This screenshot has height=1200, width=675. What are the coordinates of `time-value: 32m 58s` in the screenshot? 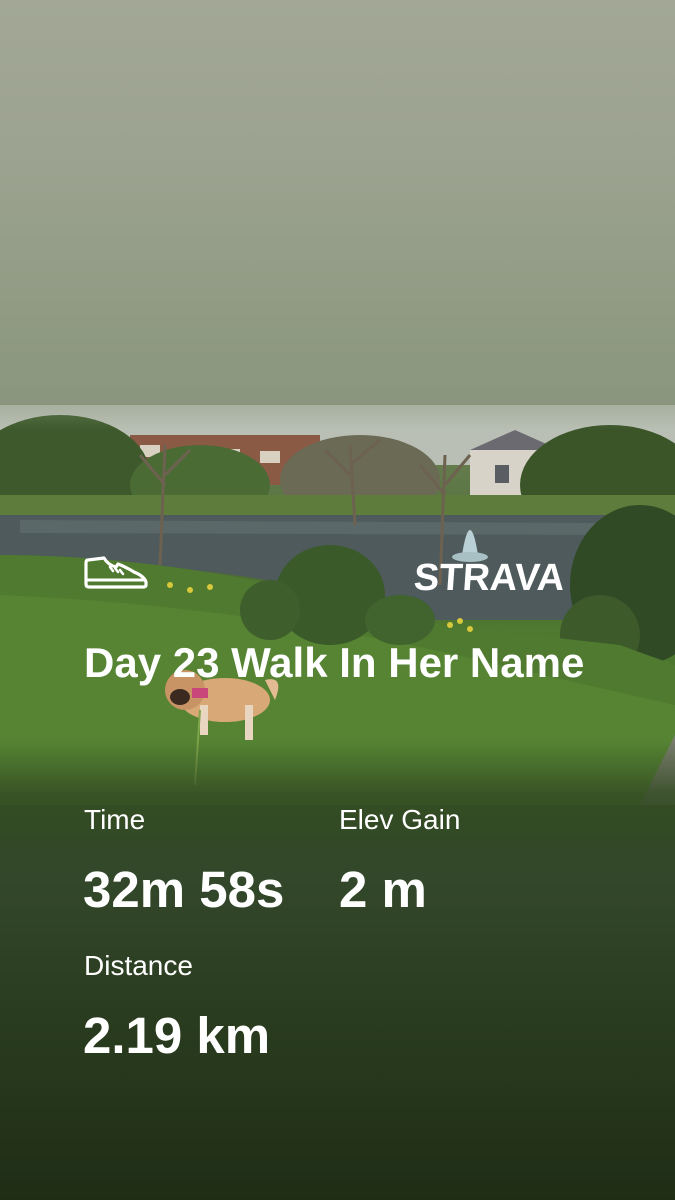 It's located at (184, 889).